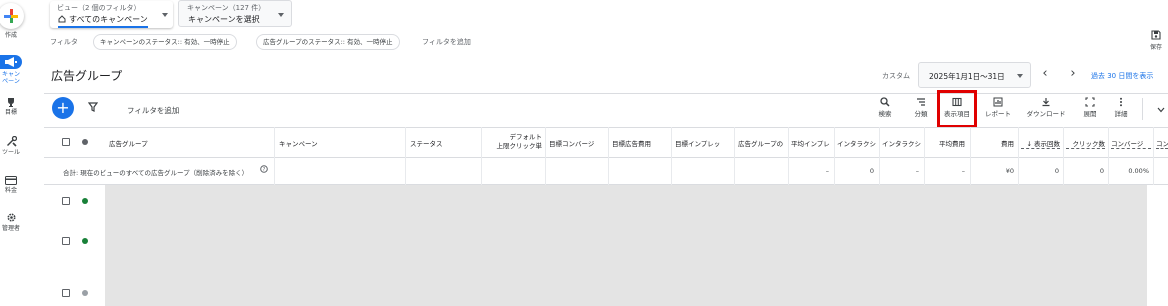 Image resolution: width=1168 pixels, height=306 pixels. What do you see at coordinates (11, 217) in the screenshot?
I see `gear-icon` at bounding box center [11, 217].